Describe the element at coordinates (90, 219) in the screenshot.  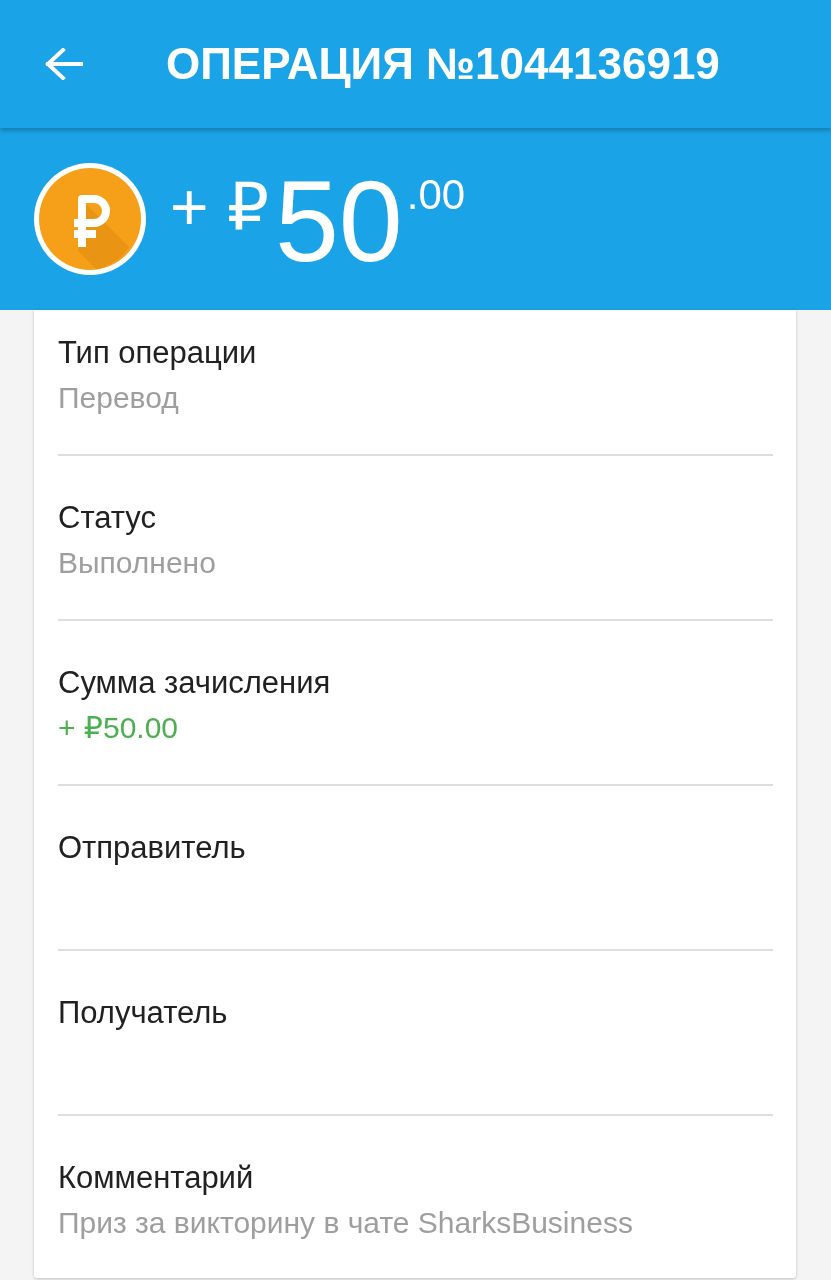
I see `ruble-coin-icon` at that location.